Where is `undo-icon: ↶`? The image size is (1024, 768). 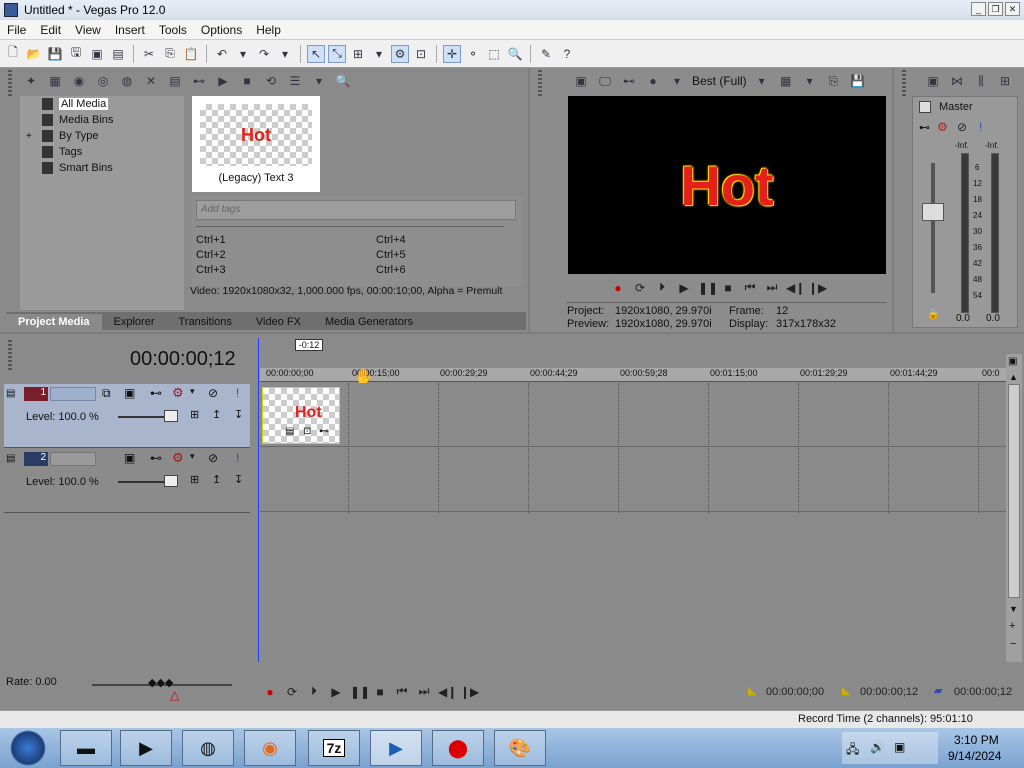
undo-icon: ↶ is located at coordinates (222, 54).